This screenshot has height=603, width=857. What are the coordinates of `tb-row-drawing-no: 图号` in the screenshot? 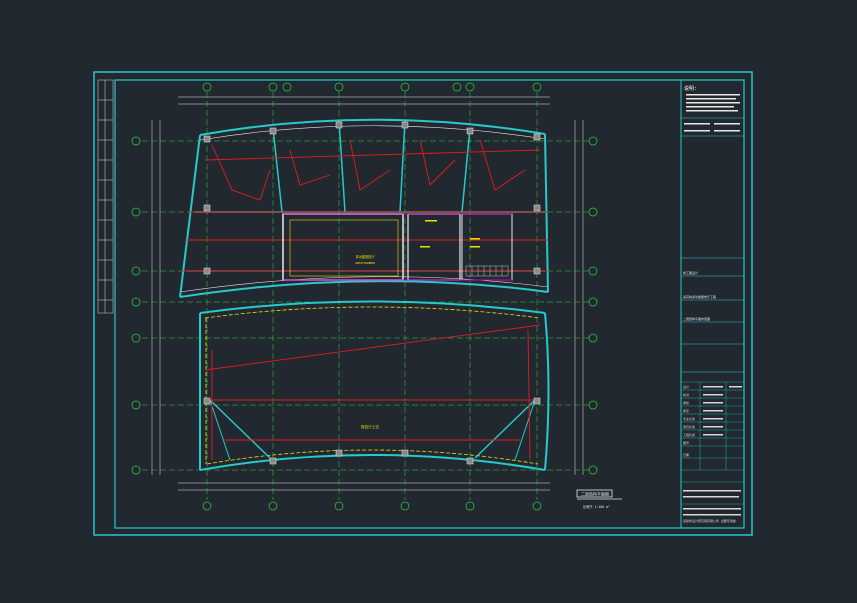 It's located at (686, 442).